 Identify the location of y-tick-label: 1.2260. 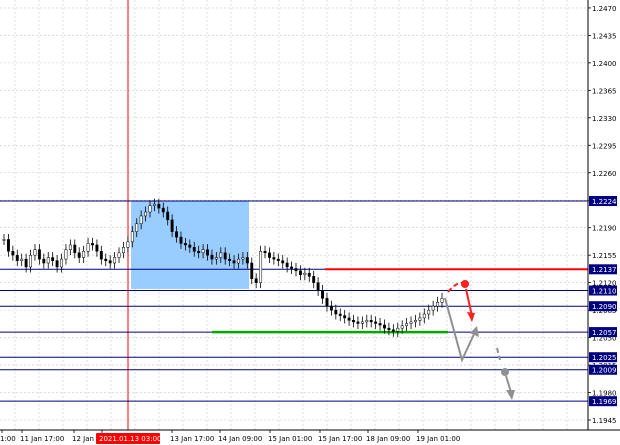
(604, 174).